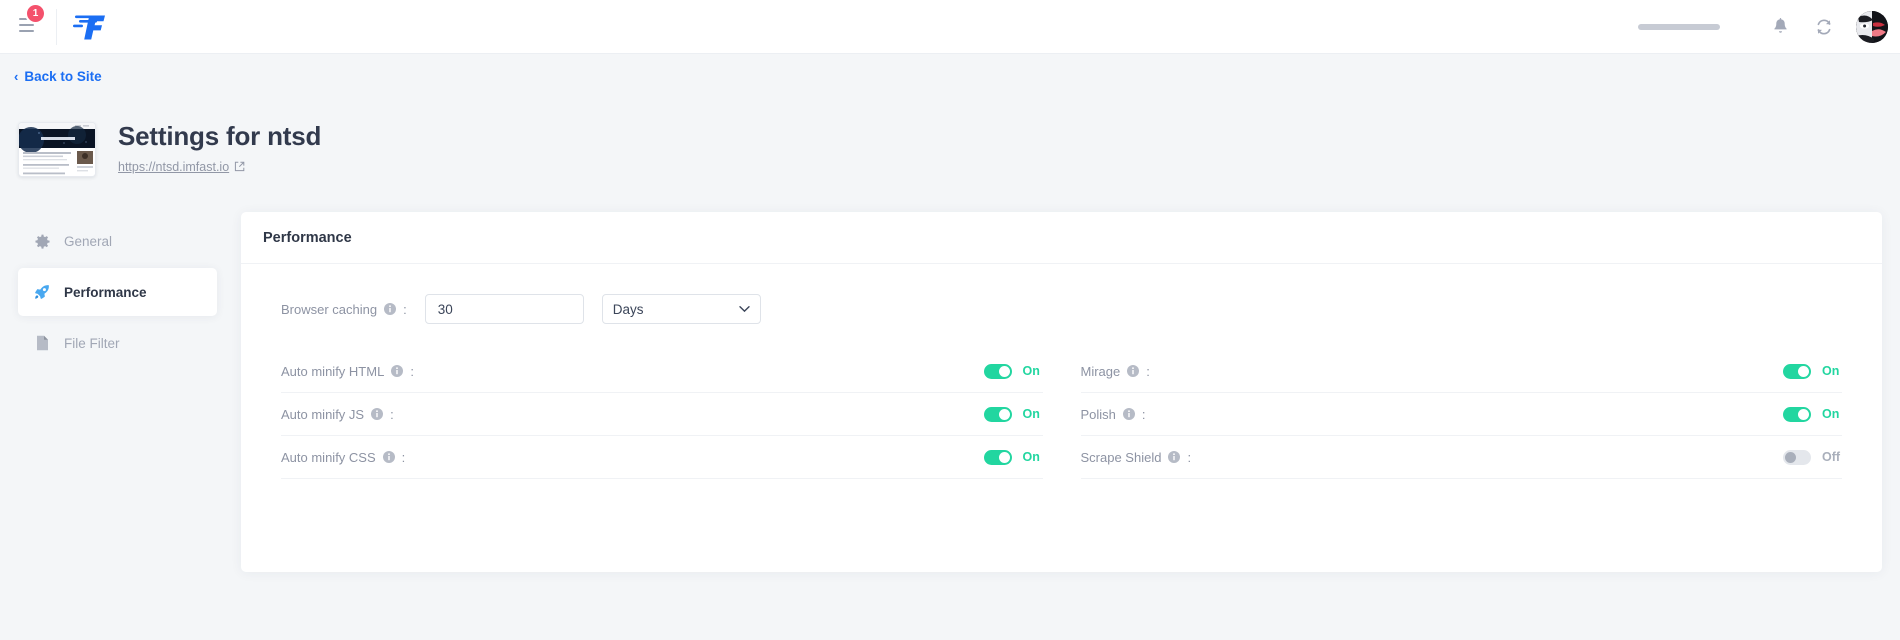  I want to click on auto-minify-css-toggle, so click(997, 457).